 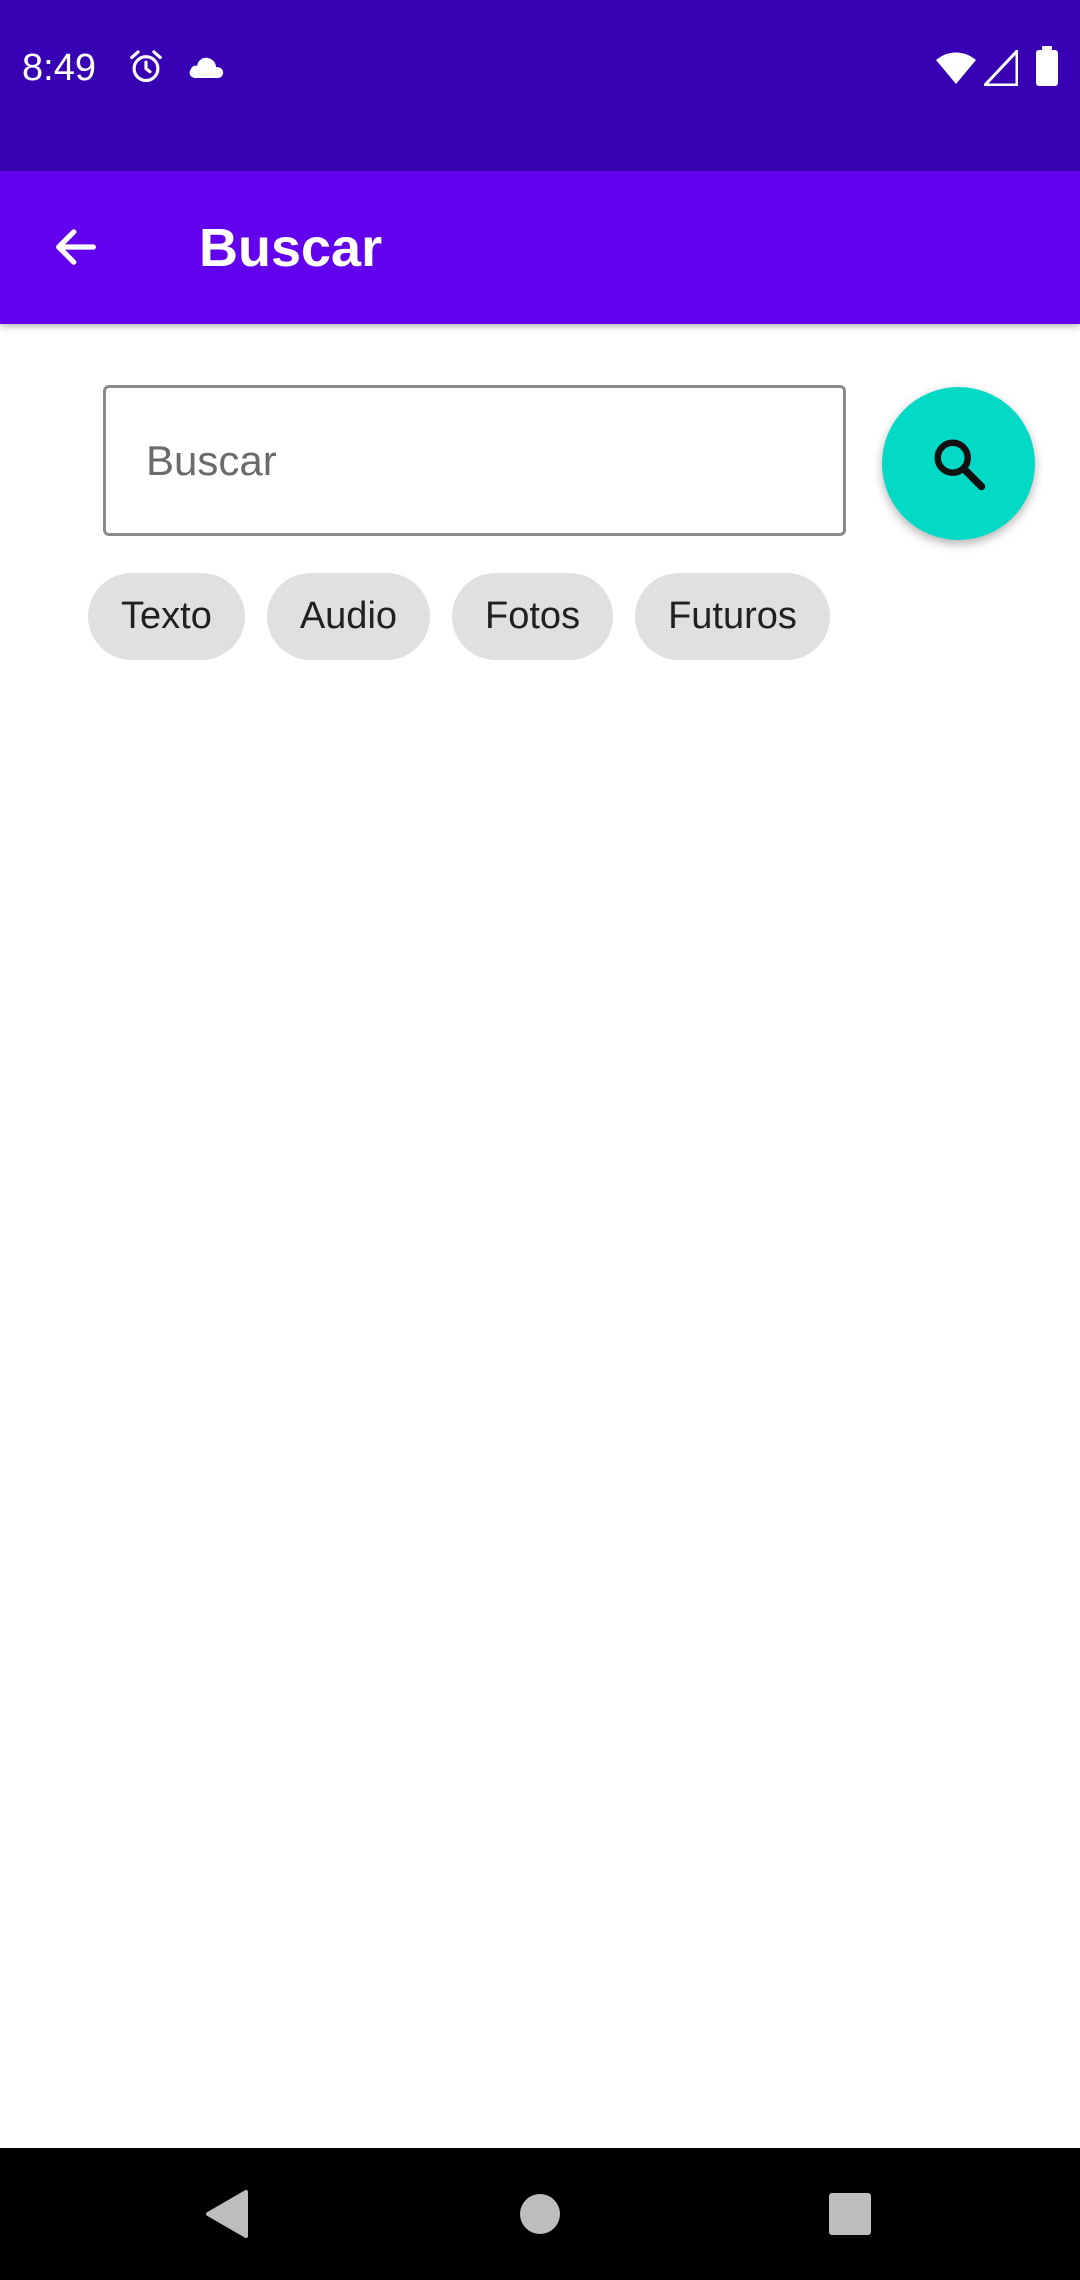 I want to click on search-icon, so click(x=959, y=464).